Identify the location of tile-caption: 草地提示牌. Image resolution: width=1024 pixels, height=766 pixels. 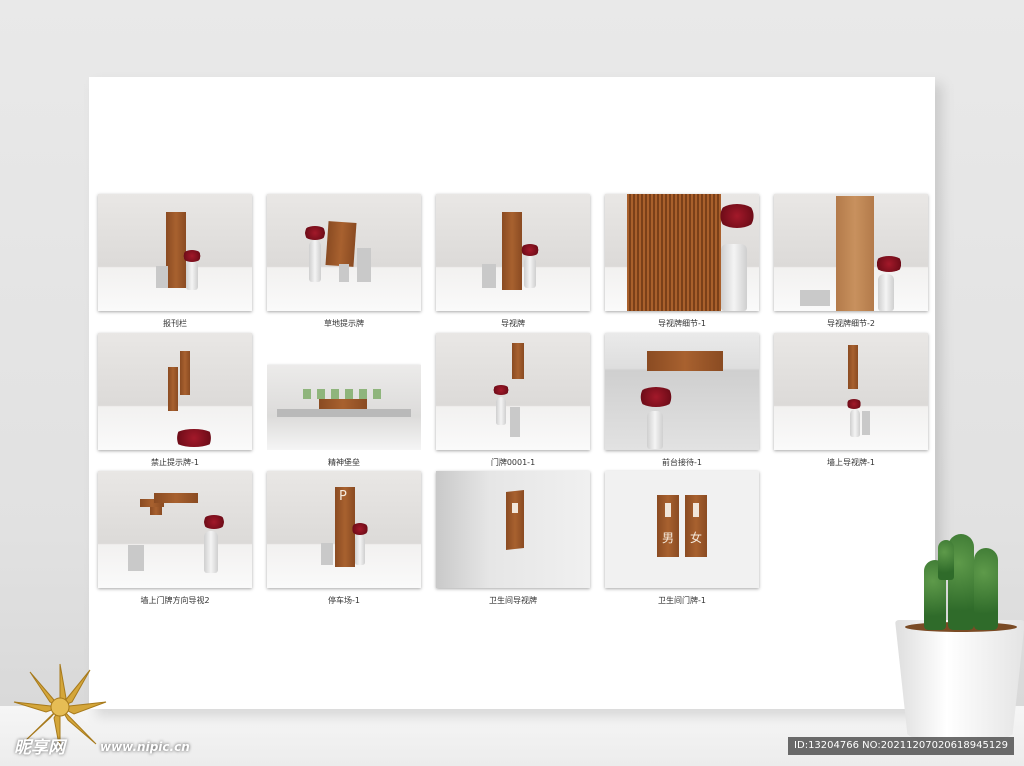
(344, 323).